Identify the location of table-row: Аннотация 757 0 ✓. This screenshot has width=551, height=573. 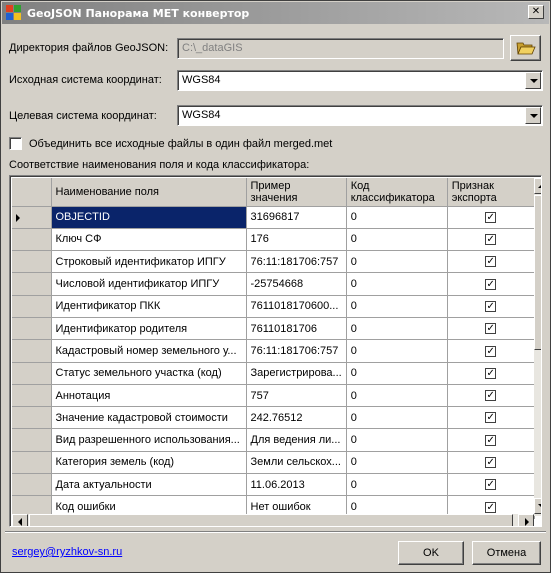
(273, 396).